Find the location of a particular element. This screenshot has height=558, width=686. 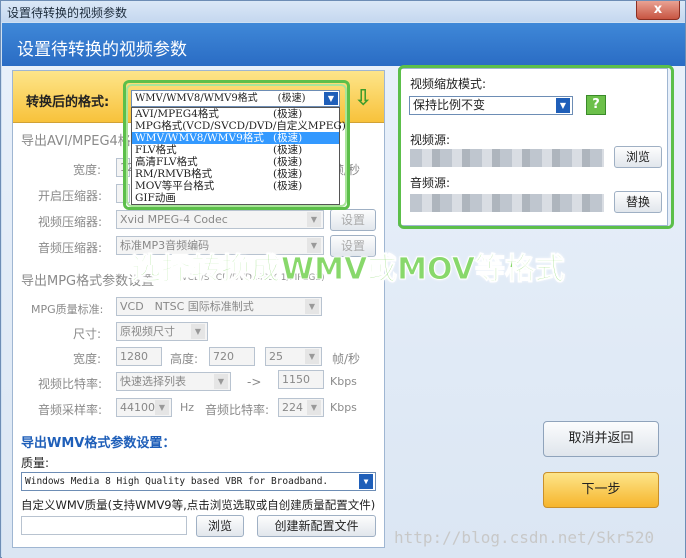

mpg-vbitrate-select: 快速选择列表 ▼ is located at coordinates (173, 381).